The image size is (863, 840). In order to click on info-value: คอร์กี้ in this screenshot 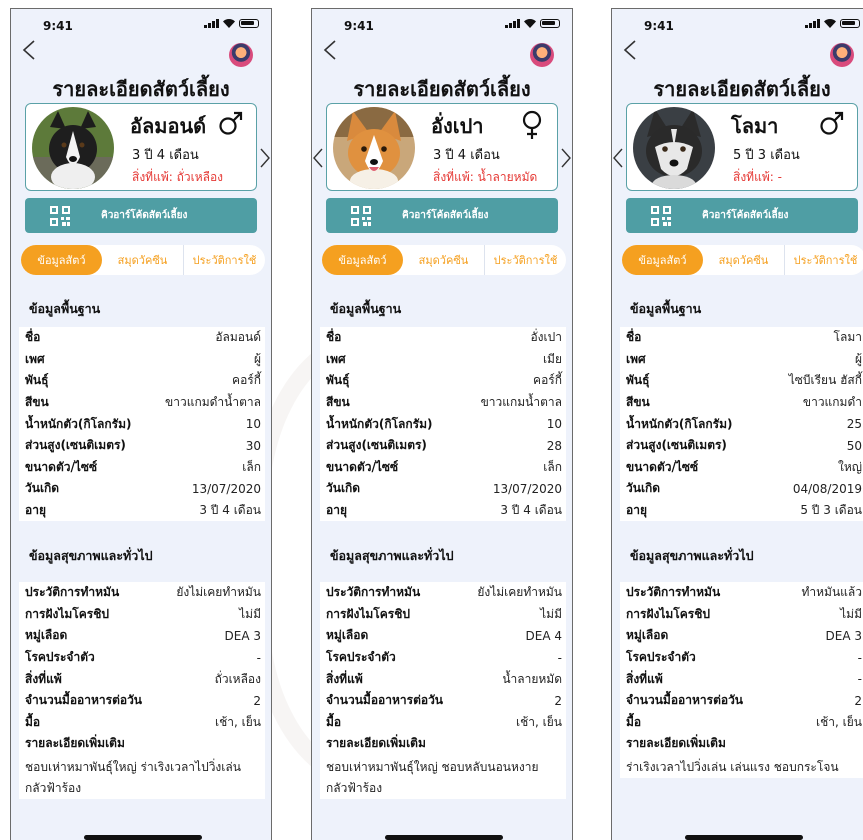, I will do `click(547, 380)`.